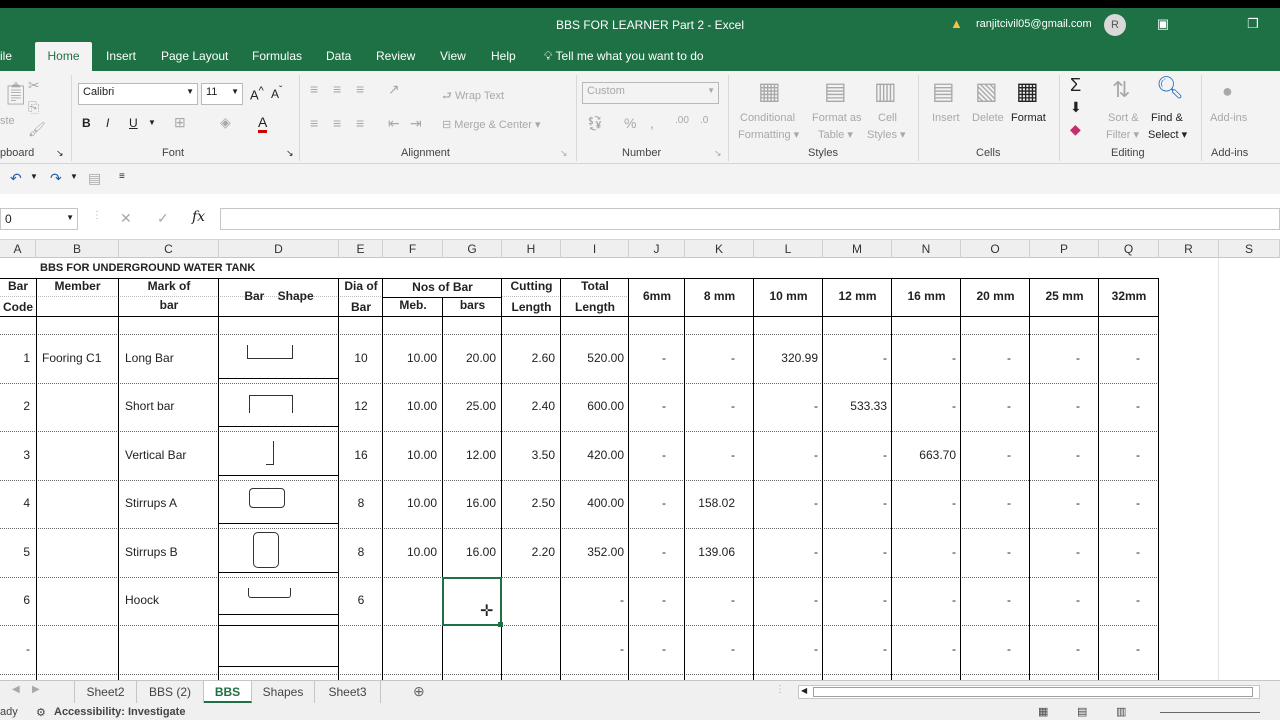 The width and height of the screenshot is (1280, 720). I want to click on decrease-indent-icon: ⇤, so click(394, 123).